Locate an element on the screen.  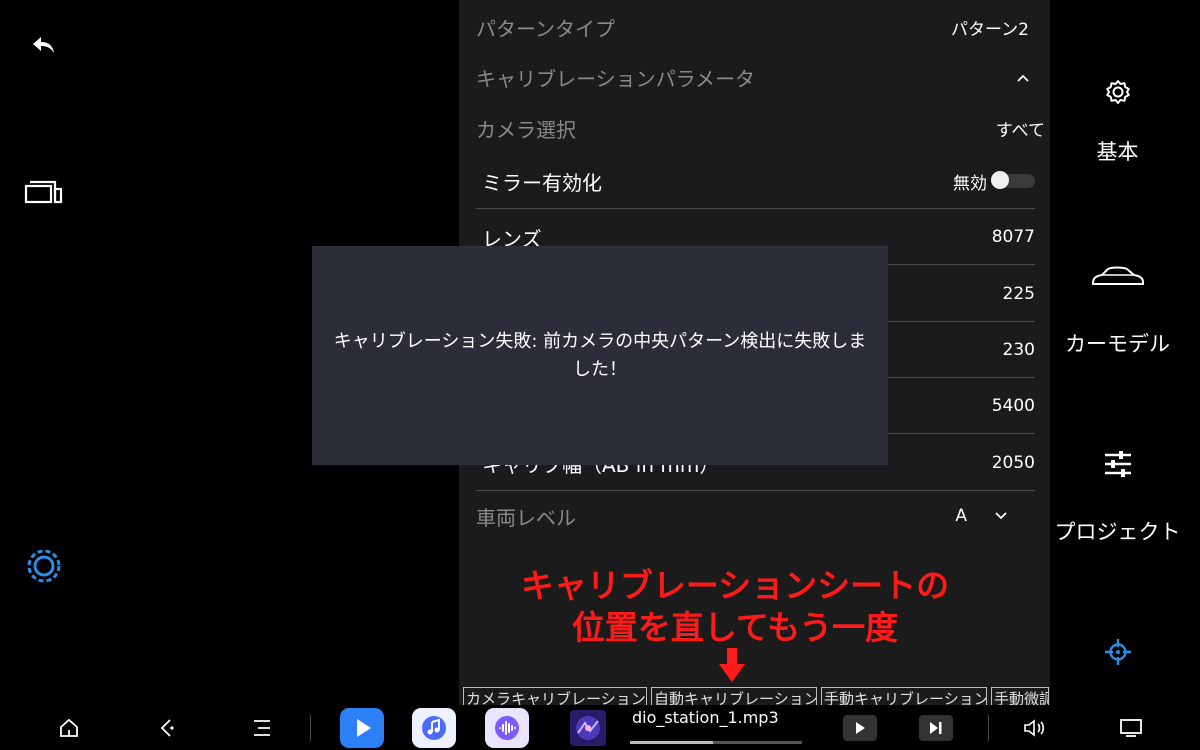
play-icon is located at coordinates (860, 727).